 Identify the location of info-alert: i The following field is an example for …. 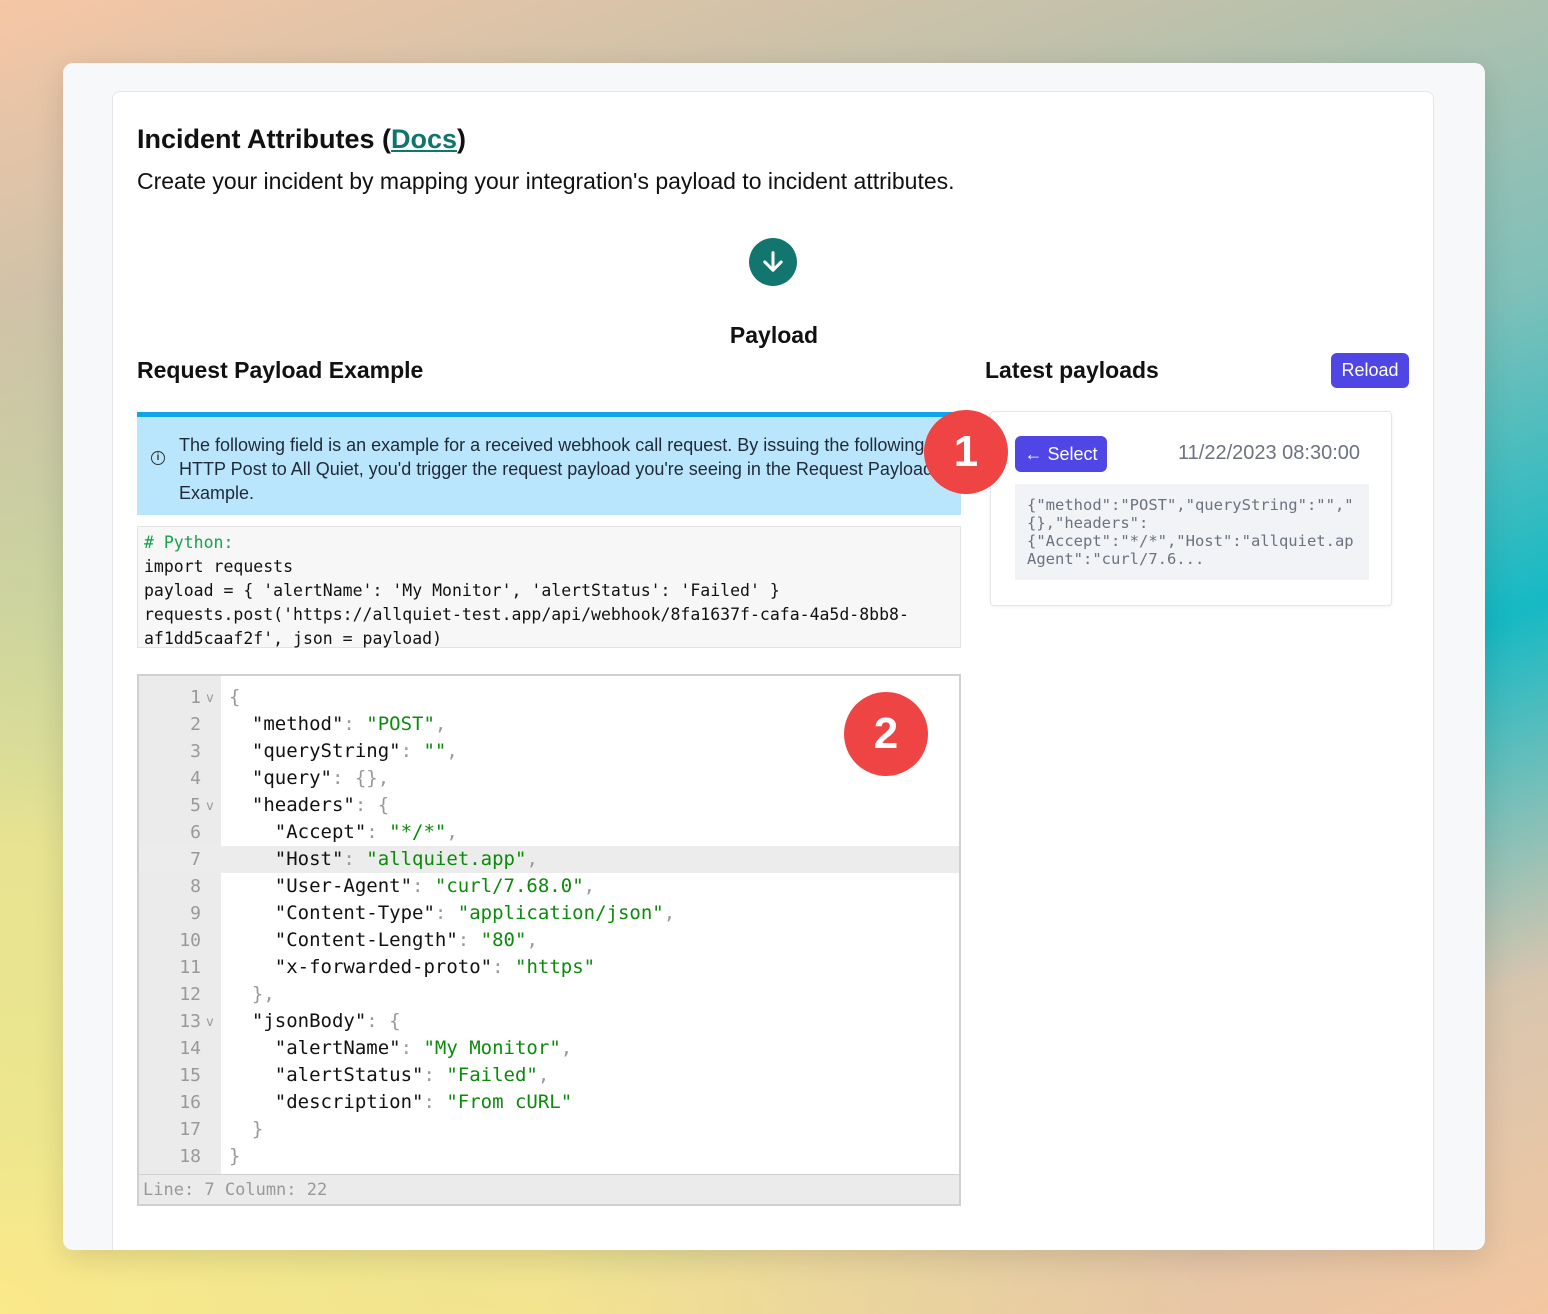
(549, 463).